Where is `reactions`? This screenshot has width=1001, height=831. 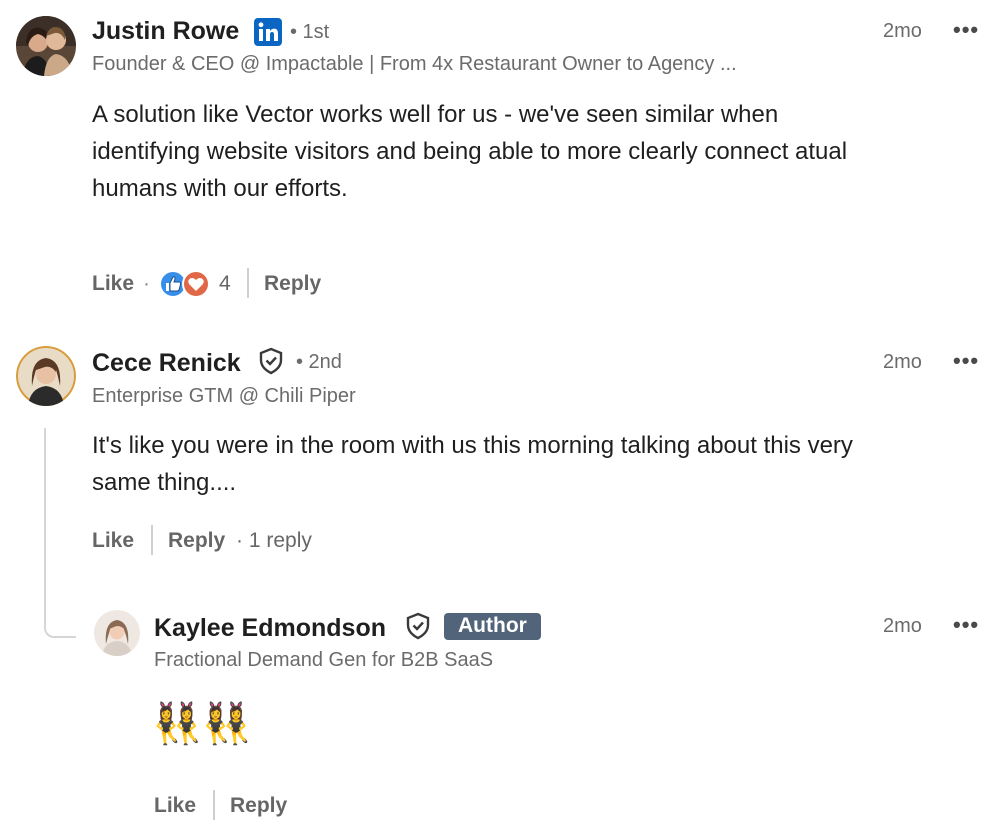 reactions is located at coordinates (186, 284).